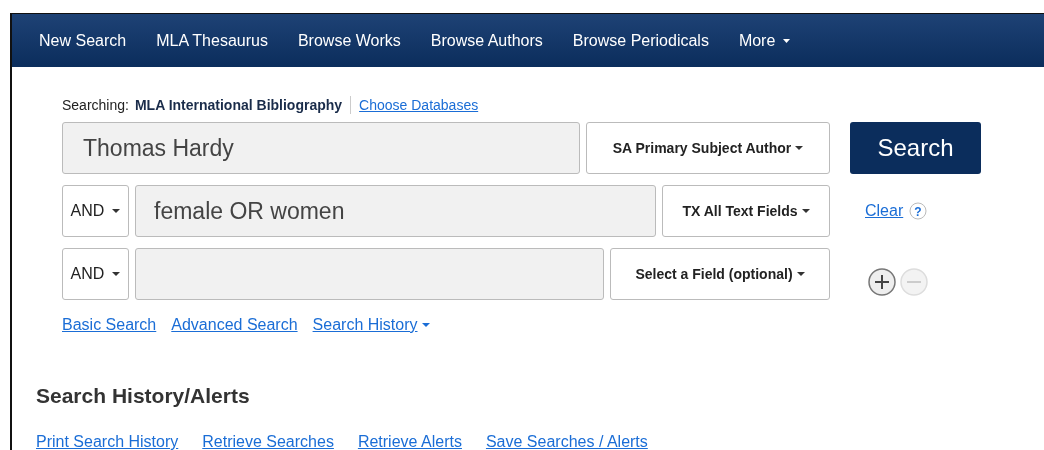 Image resolution: width=1044 pixels, height=450 pixels. What do you see at coordinates (409, 441) in the screenshot?
I see `history-link: Retrieve Alerts` at bounding box center [409, 441].